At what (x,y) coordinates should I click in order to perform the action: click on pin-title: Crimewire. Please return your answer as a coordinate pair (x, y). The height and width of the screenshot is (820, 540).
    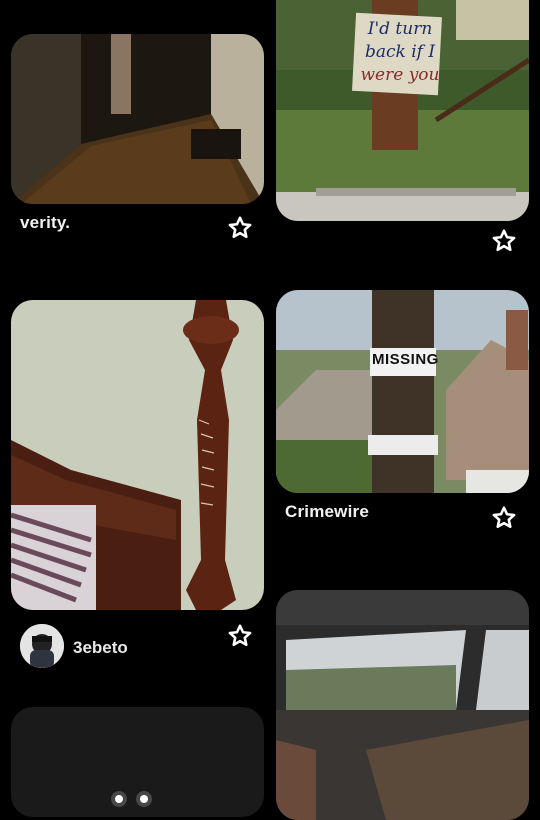
    Looking at the image, I should click on (327, 512).